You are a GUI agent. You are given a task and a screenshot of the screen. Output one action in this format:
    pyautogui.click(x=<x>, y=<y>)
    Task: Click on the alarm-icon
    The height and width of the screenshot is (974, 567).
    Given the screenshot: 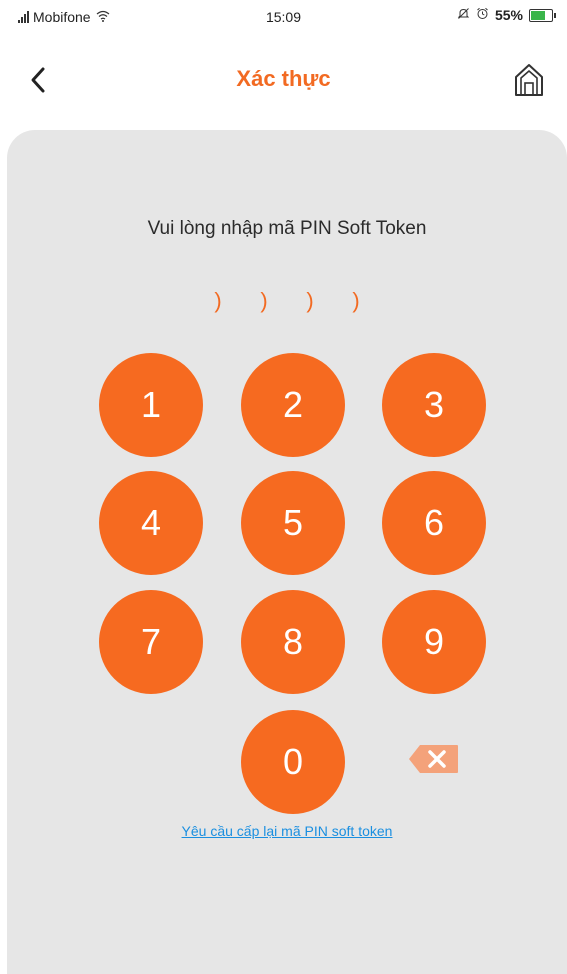 What is the action you would take?
    pyautogui.click(x=482, y=15)
    